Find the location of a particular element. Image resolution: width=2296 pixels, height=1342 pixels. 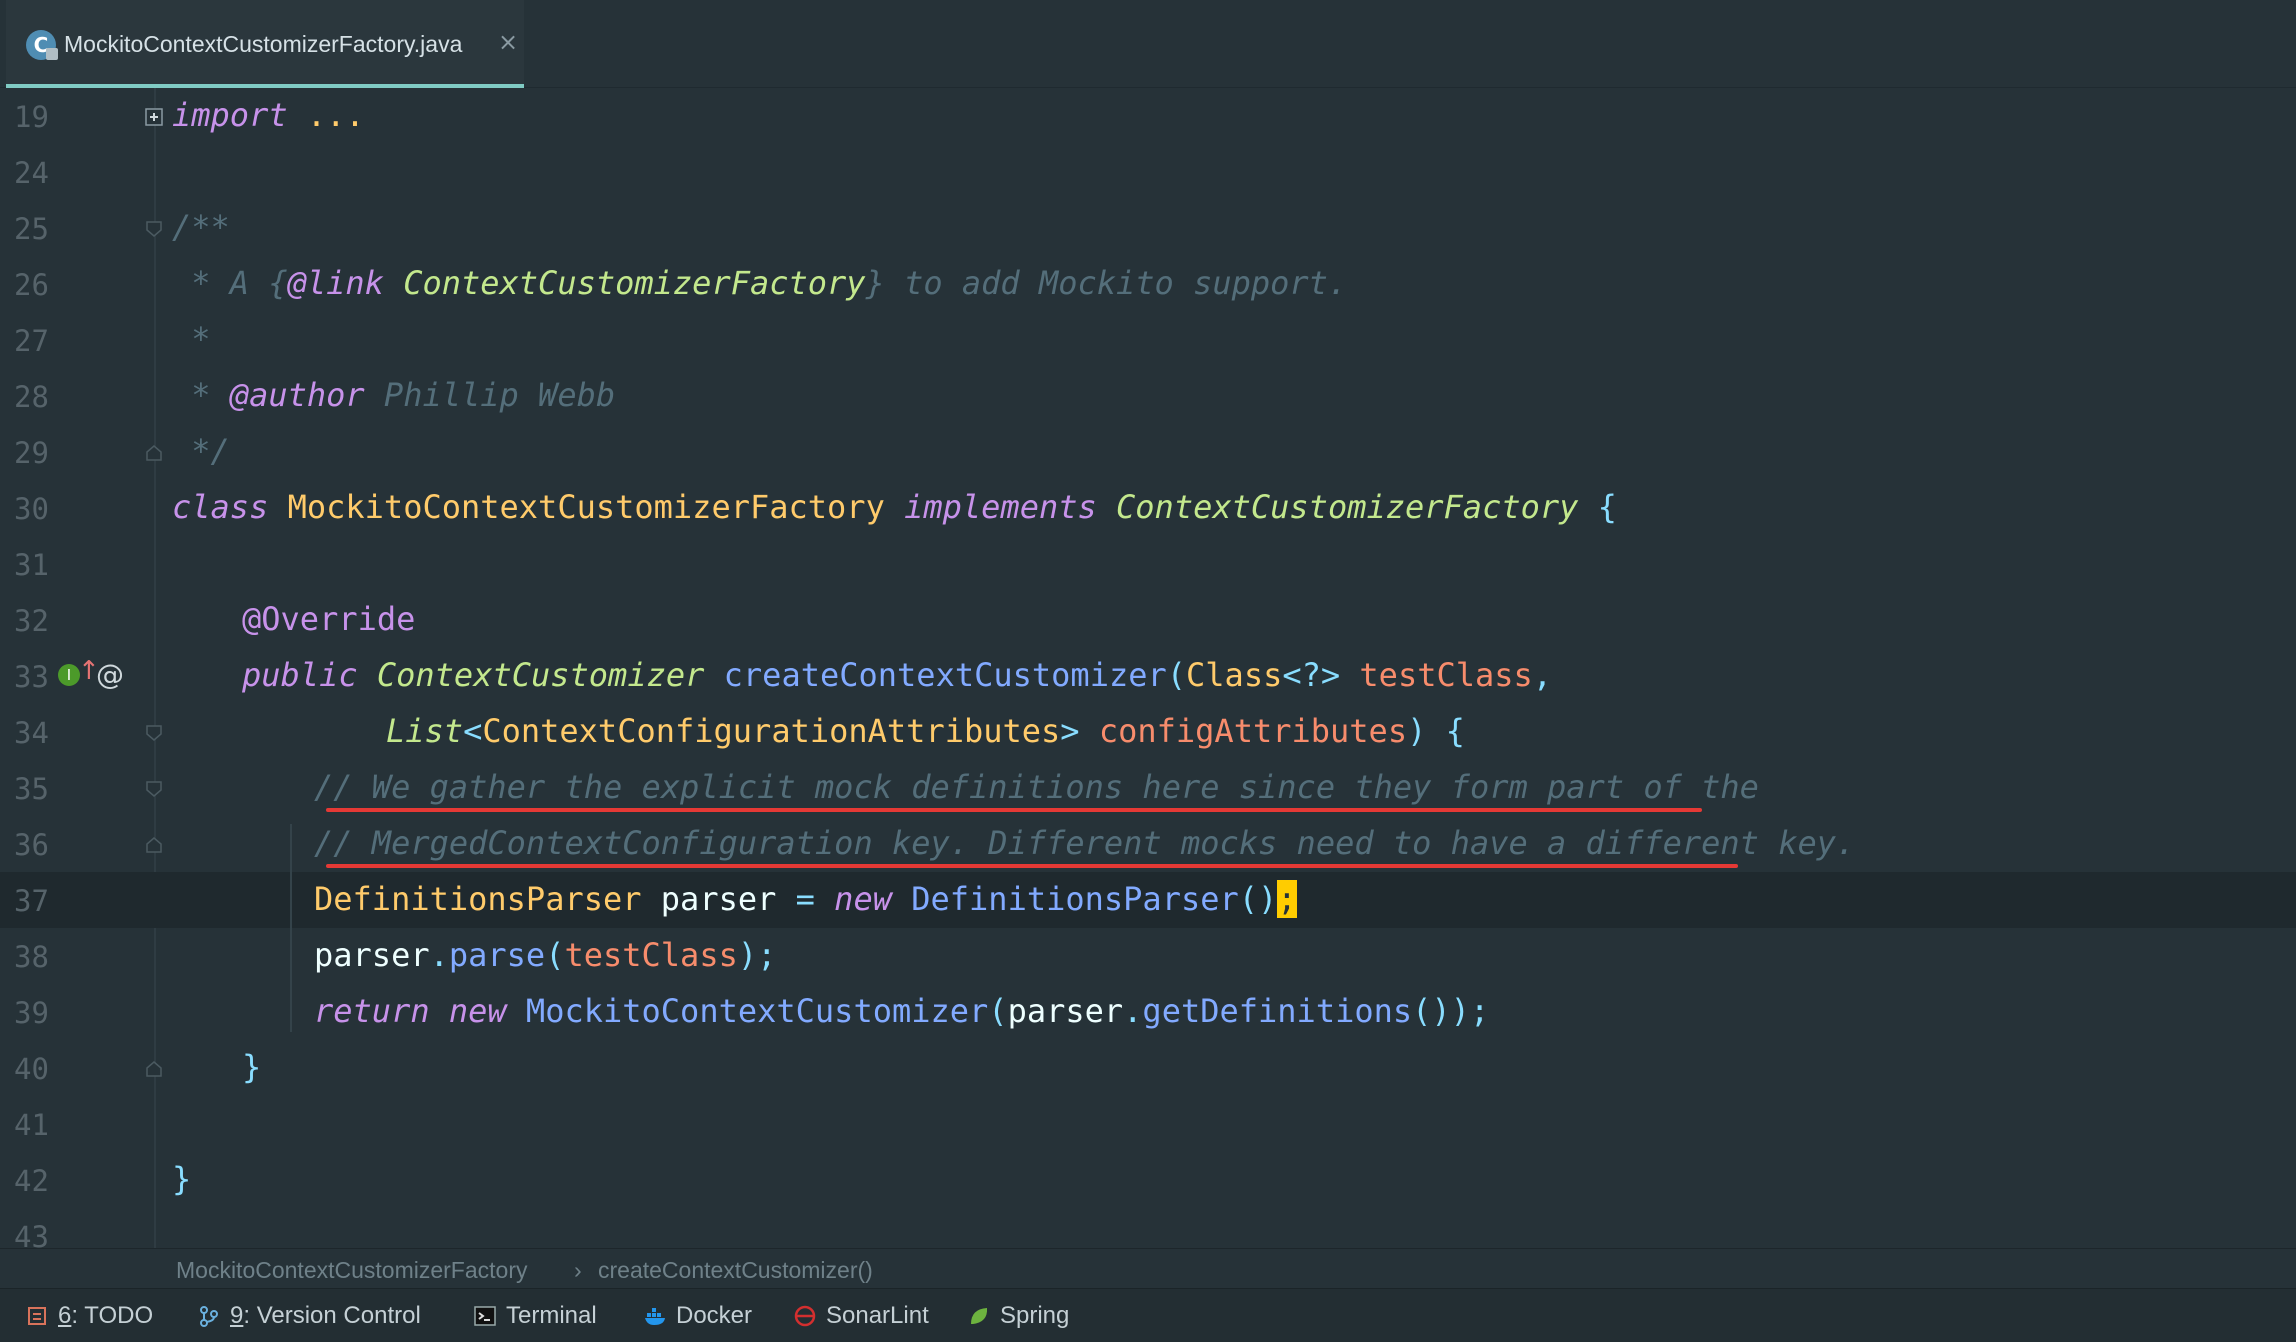

line-number: 40 is located at coordinates (31, 1069).